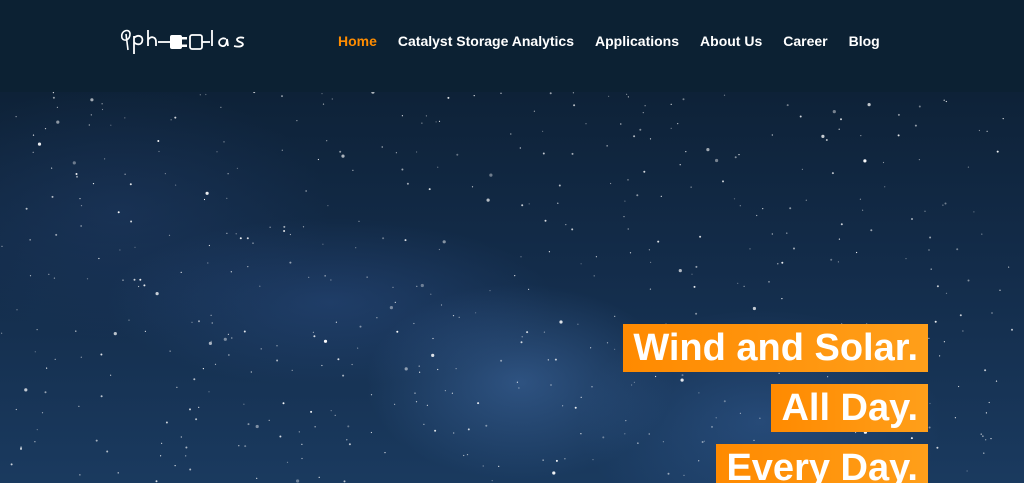 Image resolution: width=1024 pixels, height=483 pixels. I want to click on hero-tagline-line-1: Wind and Solar., so click(775, 348).